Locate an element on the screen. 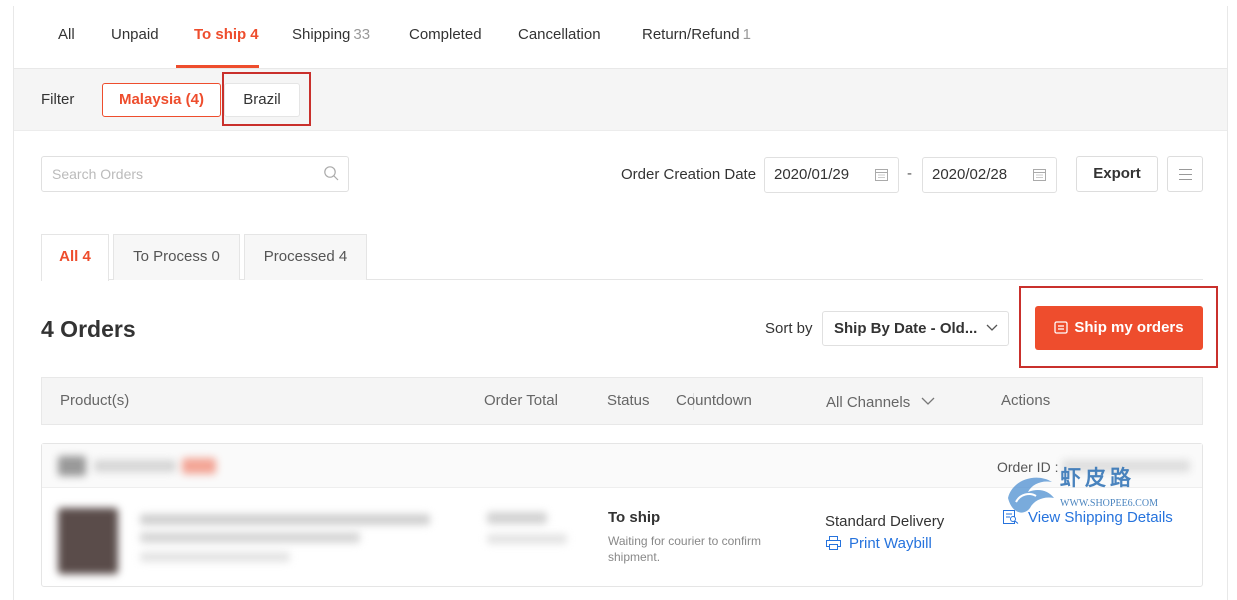  tab-label: Shipping is located at coordinates (321, 34).